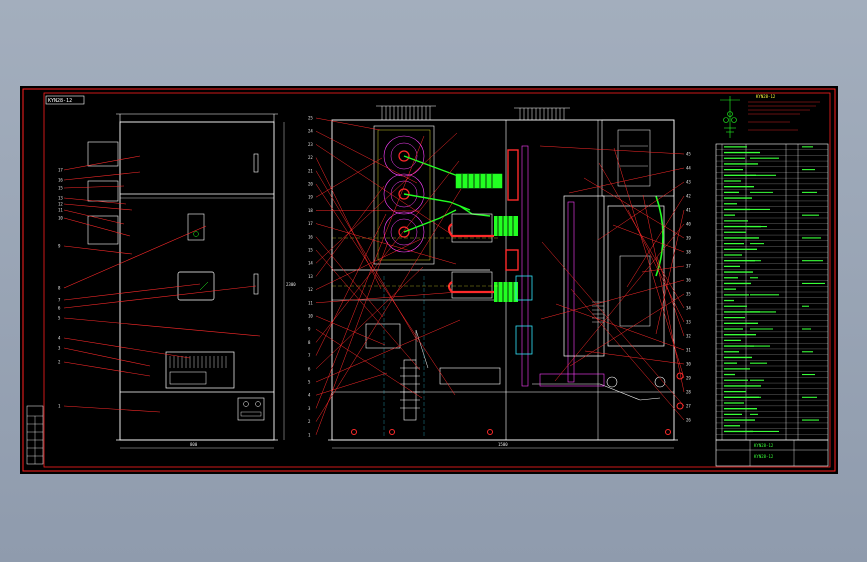  Describe the element at coordinates (310, 316) in the screenshot. I see `side-callout-number: 10` at that location.